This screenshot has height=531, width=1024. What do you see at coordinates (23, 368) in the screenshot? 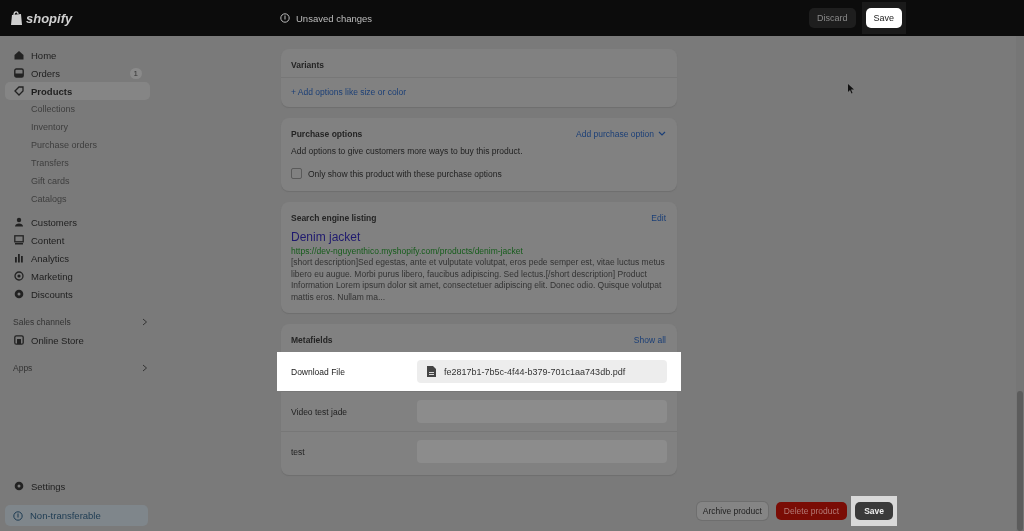
I see `section-heading: Apps` at bounding box center [23, 368].